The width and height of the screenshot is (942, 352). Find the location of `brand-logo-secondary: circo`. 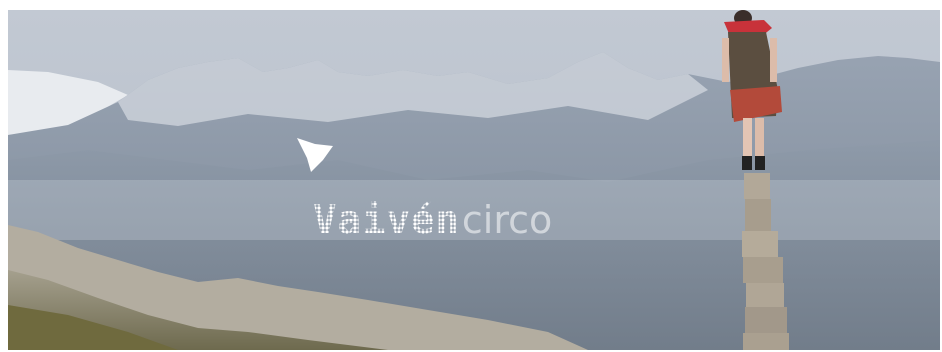

brand-logo-secondary: circo is located at coordinates (507, 220).